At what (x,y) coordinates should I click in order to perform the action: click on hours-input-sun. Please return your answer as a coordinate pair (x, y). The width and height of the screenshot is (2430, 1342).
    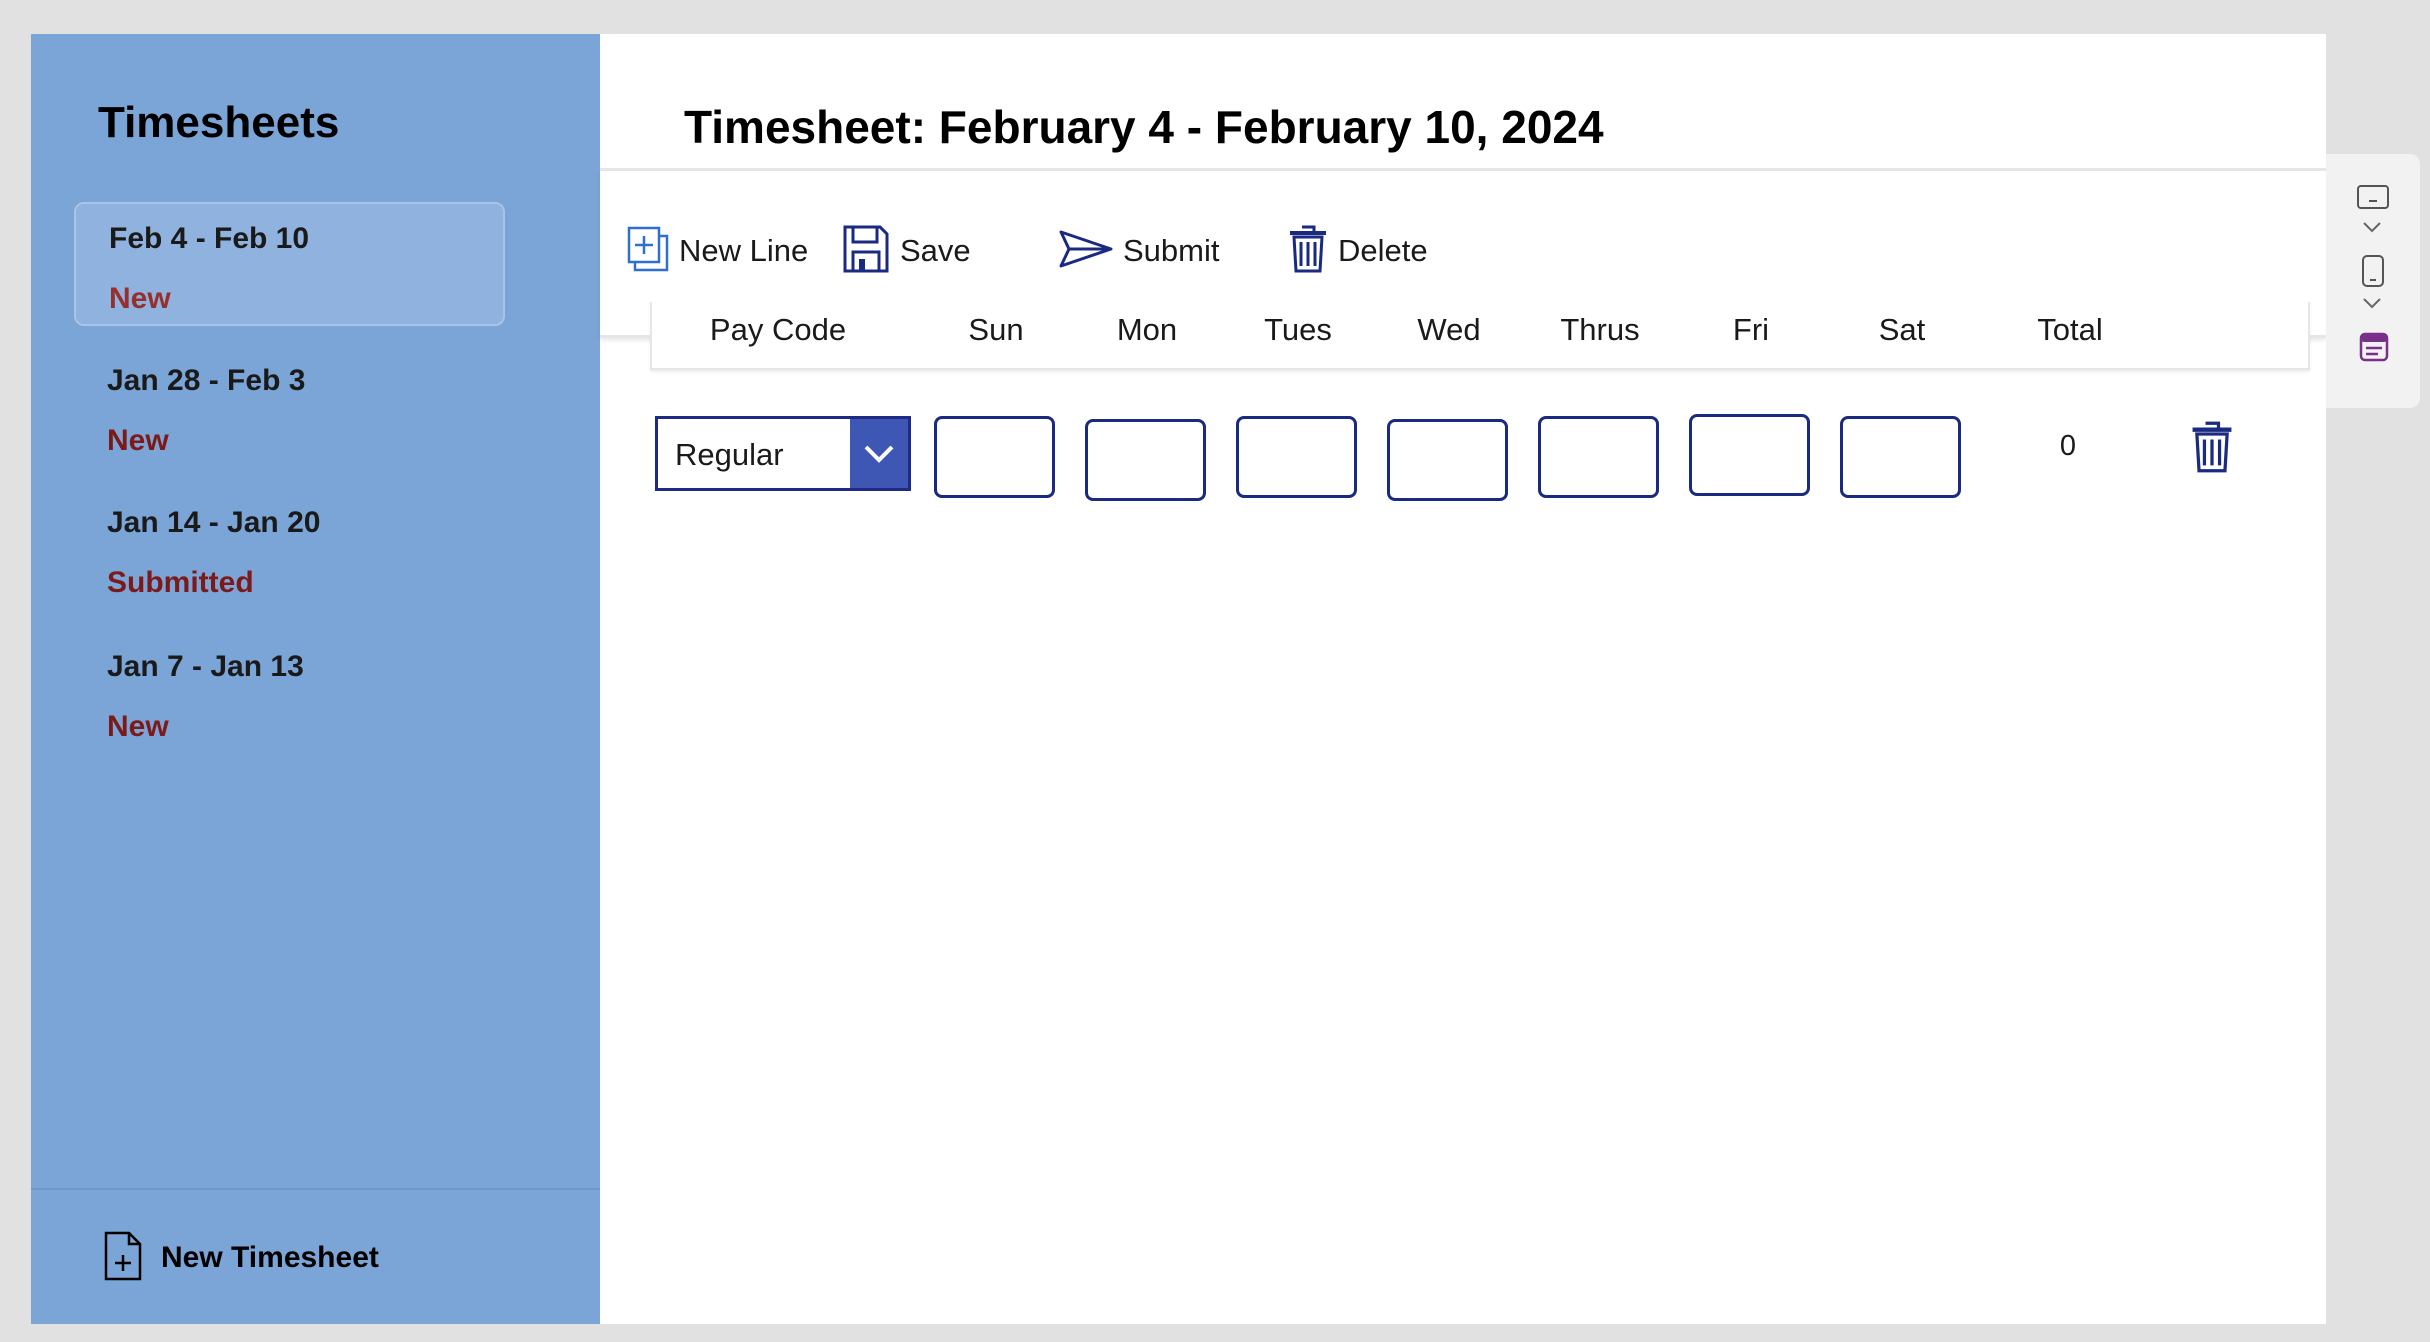
    Looking at the image, I should click on (994, 457).